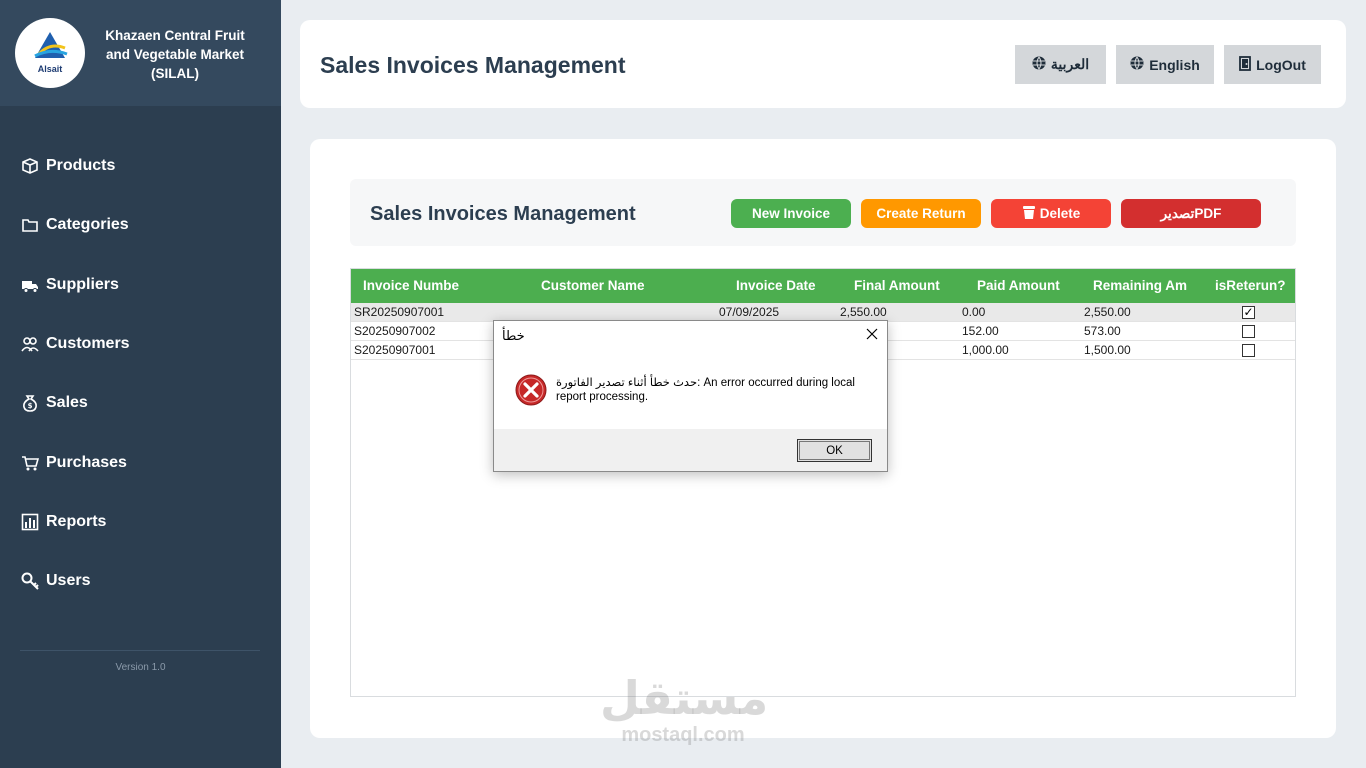  Describe the element at coordinates (30, 581) in the screenshot. I see `key-icon` at that location.